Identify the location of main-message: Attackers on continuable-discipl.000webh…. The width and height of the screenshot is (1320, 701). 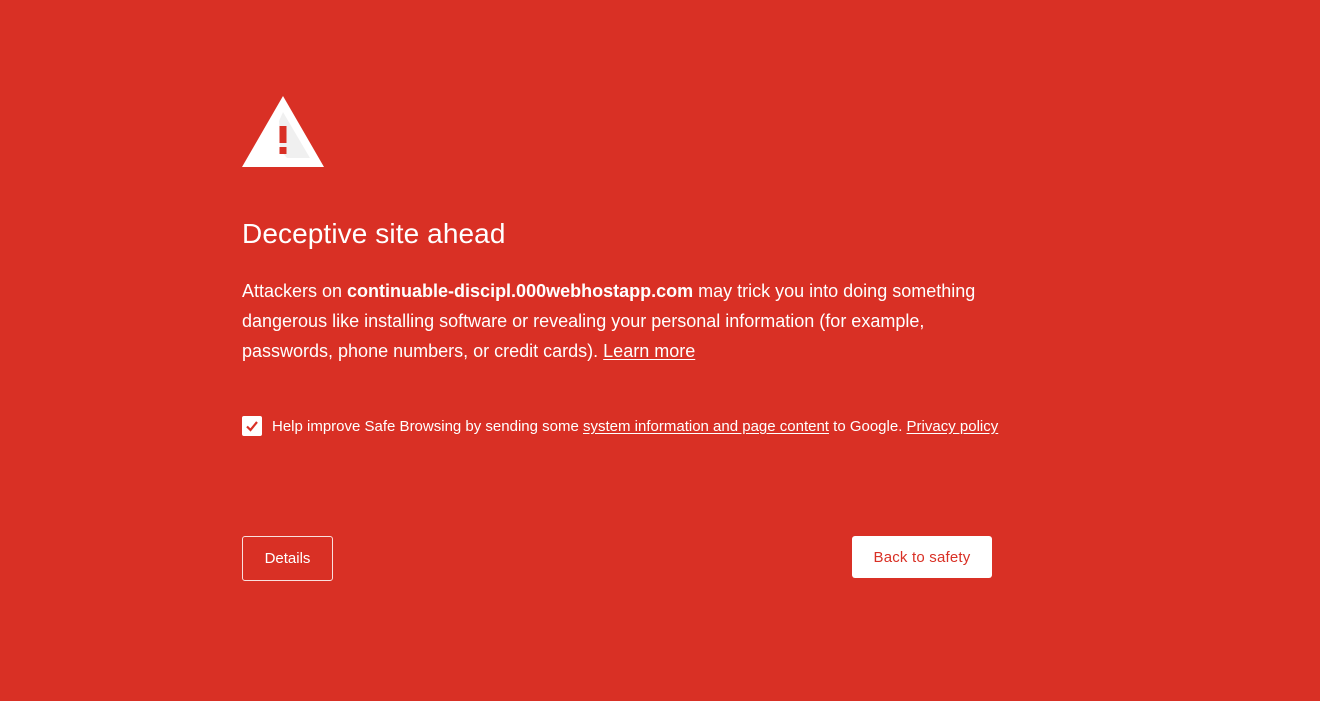
(614, 321).